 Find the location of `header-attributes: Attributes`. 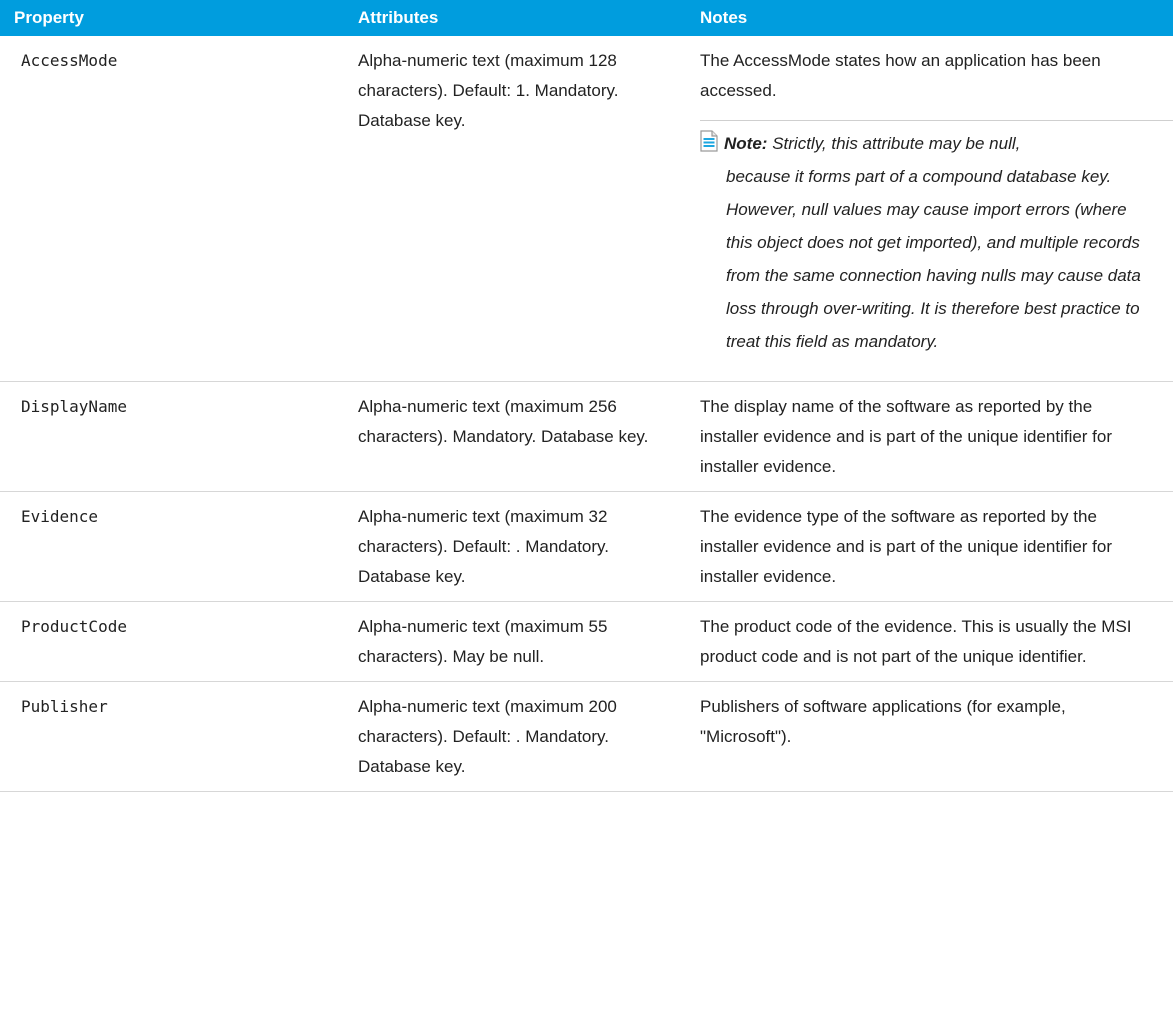

header-attributes: Attributes is located at coordinates (515, 18).